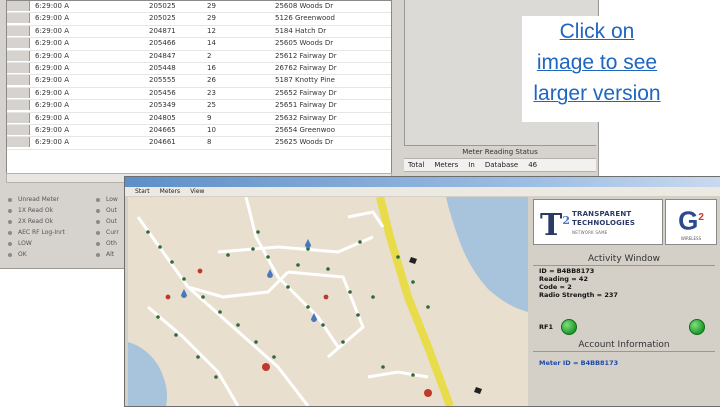 This screenshot has width=720, height=407. What do you see at coordinates (546, 327) in the screenshot?
I see `rf-label: RF1` at bounding box center [546, 327].